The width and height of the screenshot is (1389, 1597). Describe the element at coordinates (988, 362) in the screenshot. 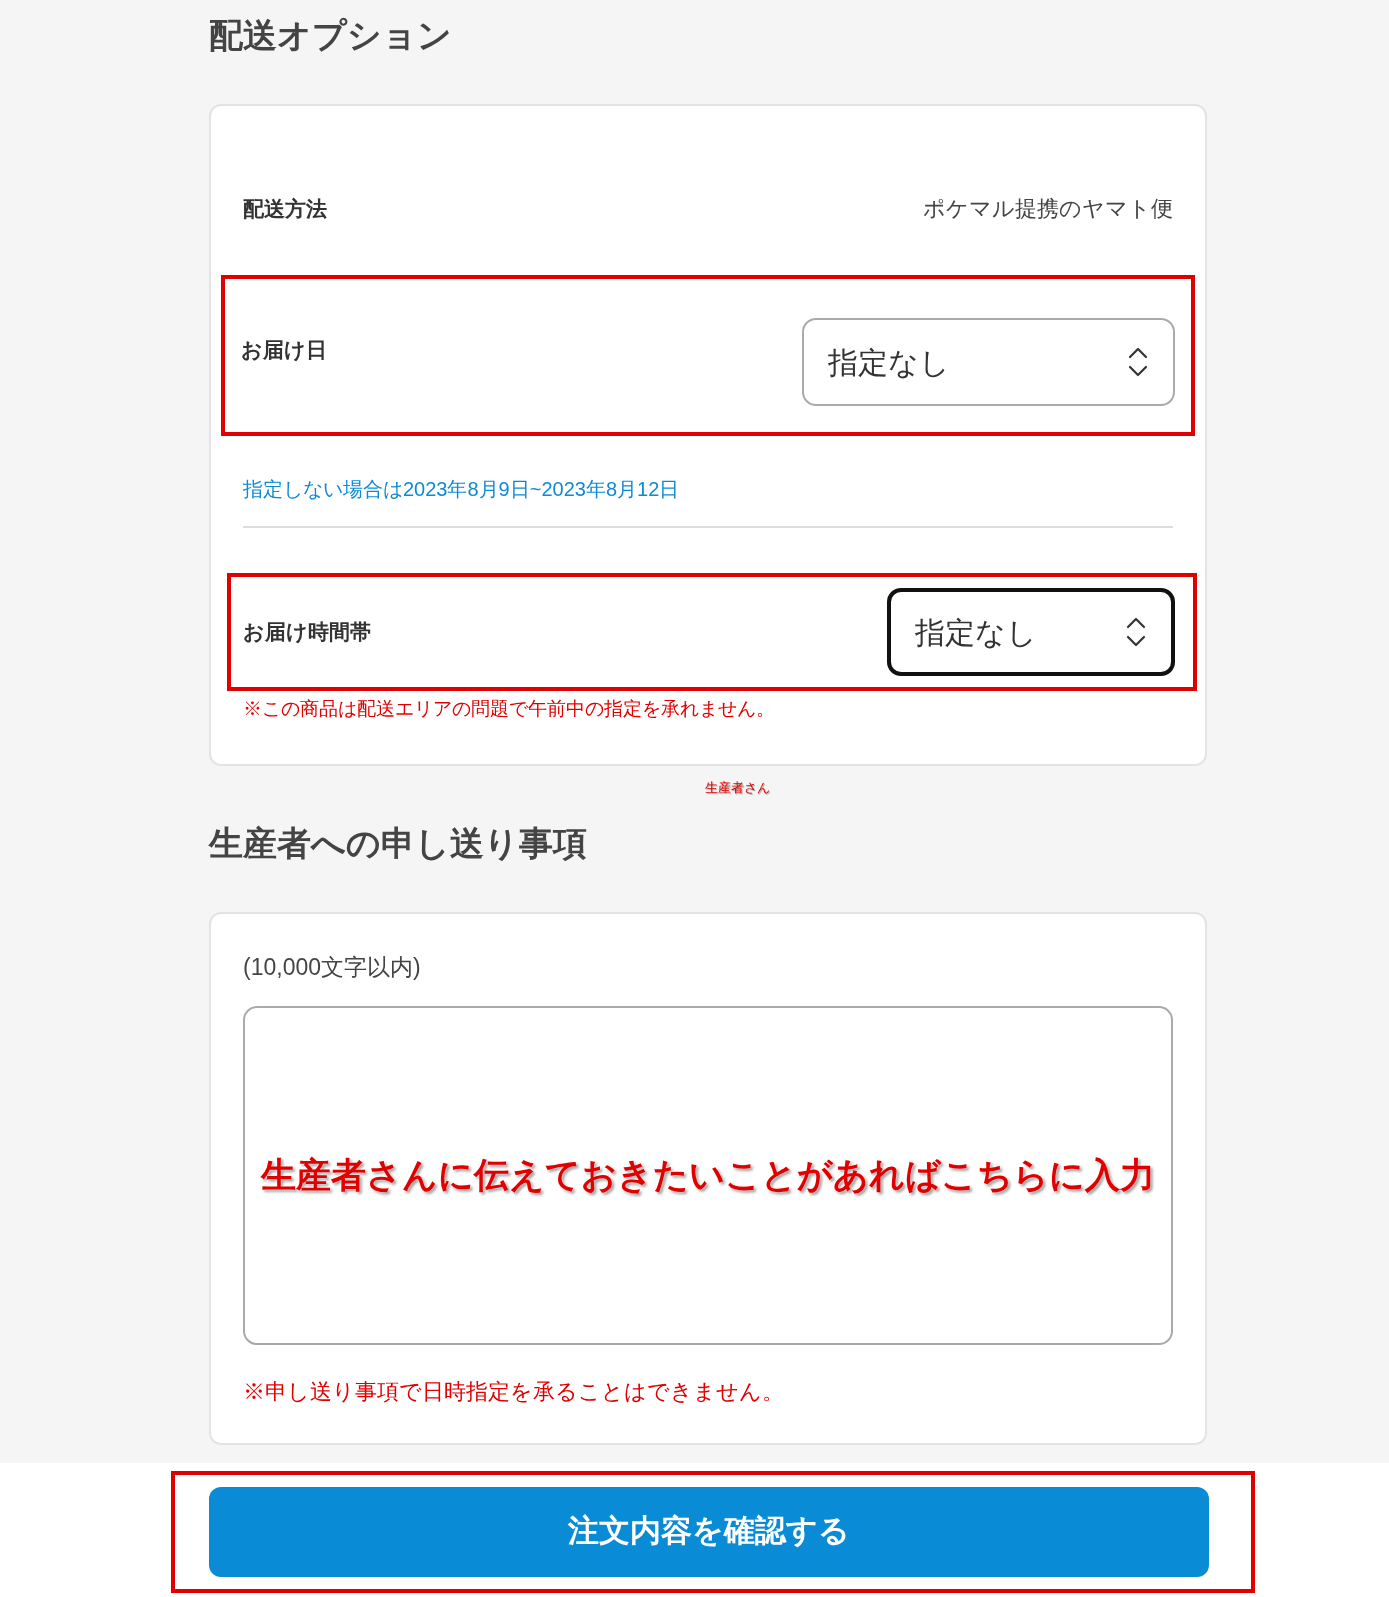

I see `date-select: 指定なし` at that location.